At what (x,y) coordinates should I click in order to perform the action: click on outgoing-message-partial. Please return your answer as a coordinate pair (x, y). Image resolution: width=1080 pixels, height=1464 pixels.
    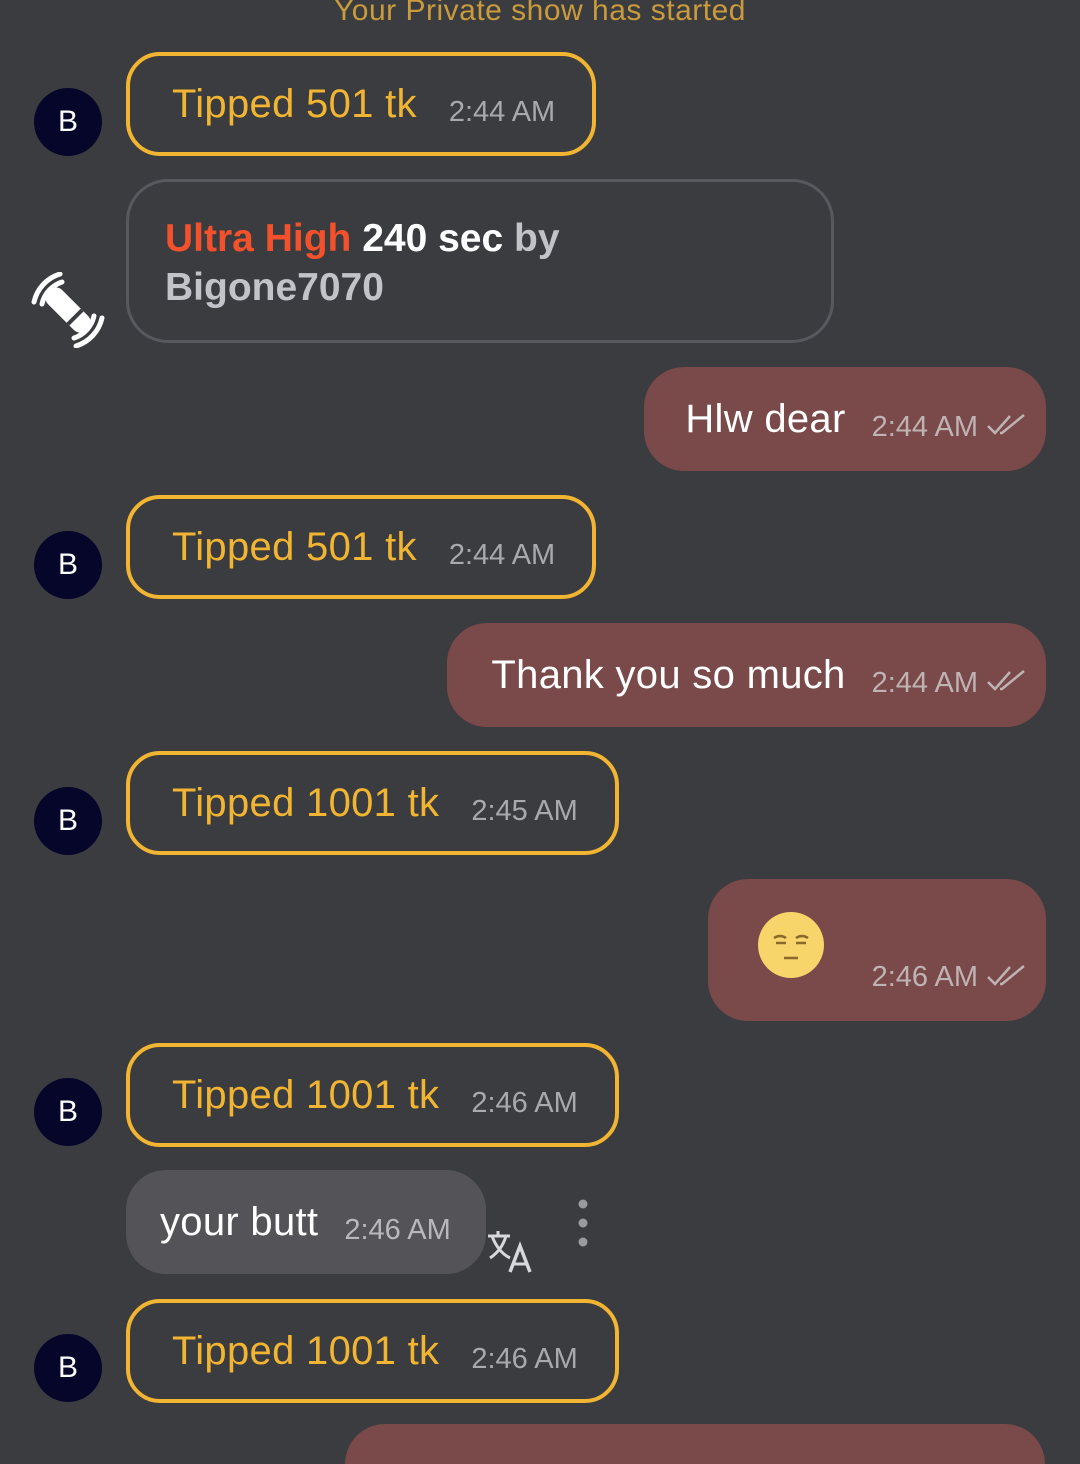
    Looking at the image, I should click on (695, 1444).